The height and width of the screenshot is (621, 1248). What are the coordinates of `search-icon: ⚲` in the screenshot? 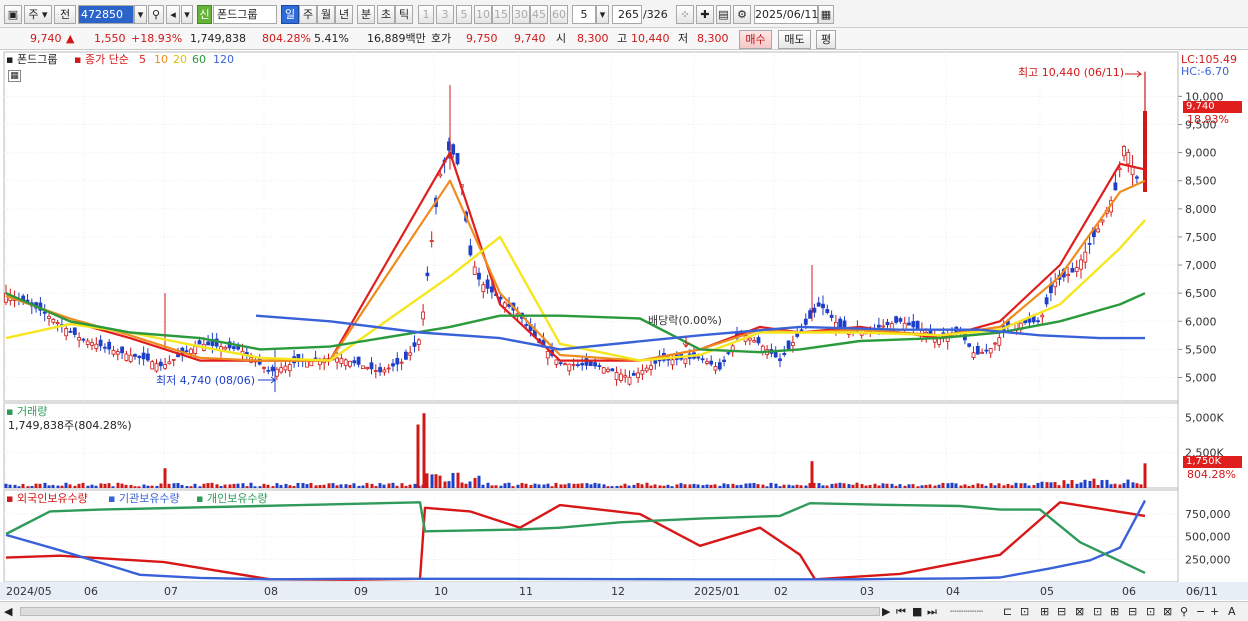 It's located at (156, 14).